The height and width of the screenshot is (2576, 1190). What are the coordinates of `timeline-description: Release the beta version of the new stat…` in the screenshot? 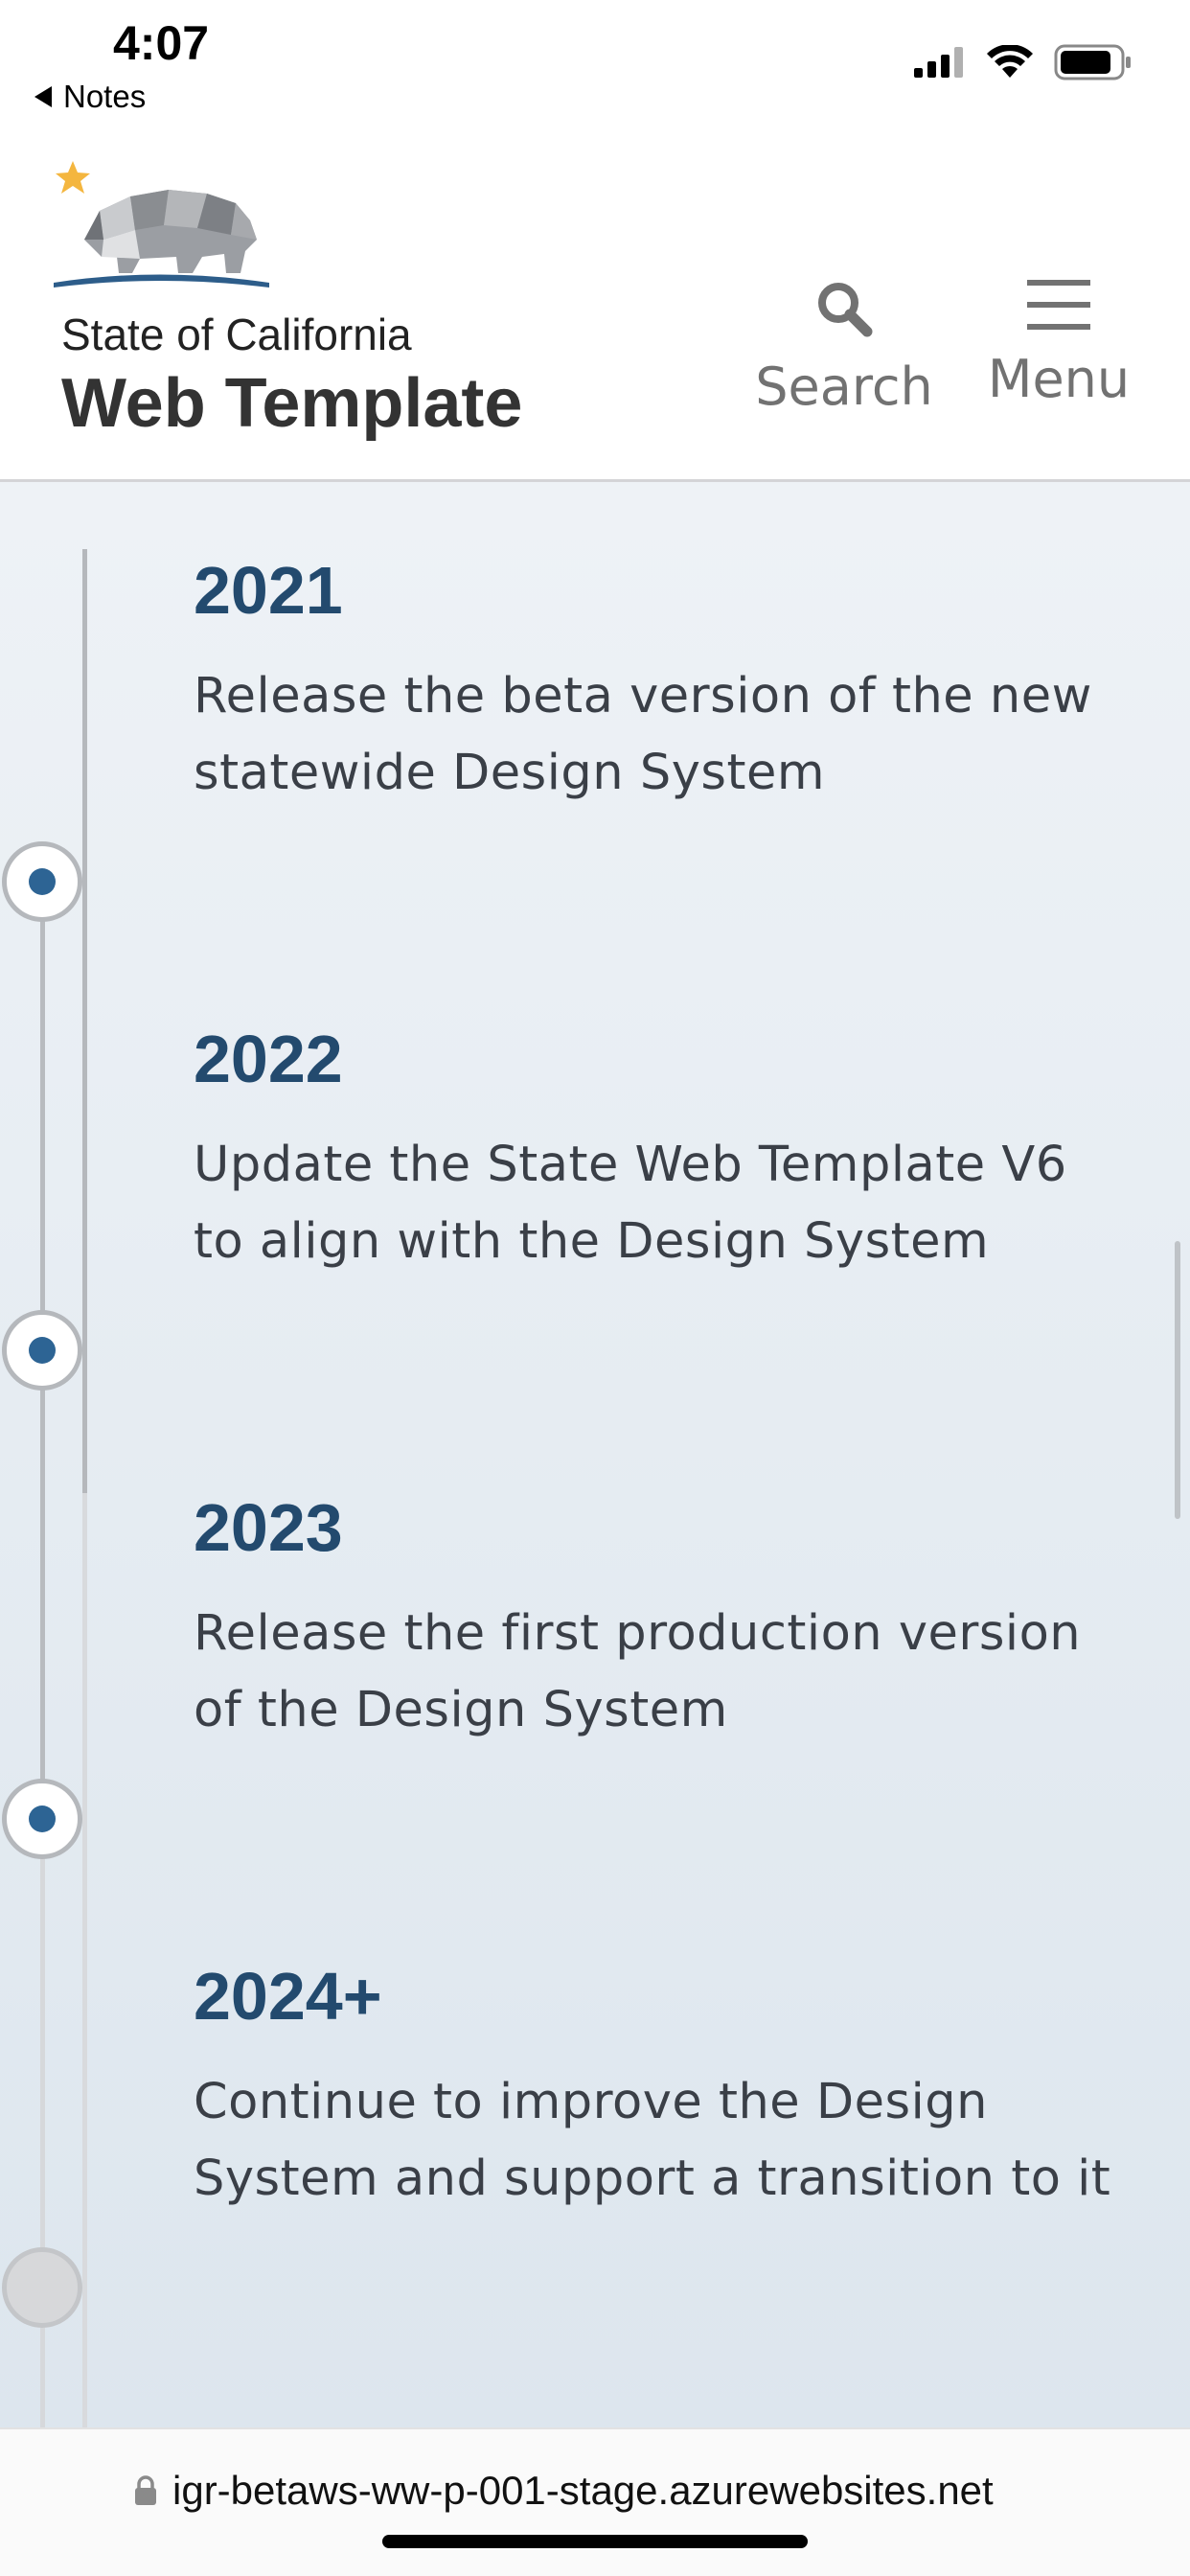 It's located at (643, 734).